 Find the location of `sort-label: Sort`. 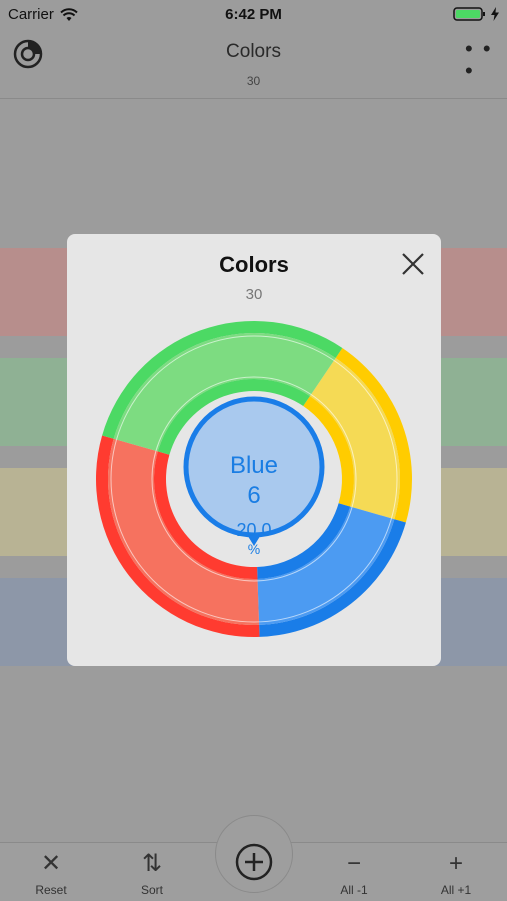

sort-label: Sort is located at coordinates (151, 890).